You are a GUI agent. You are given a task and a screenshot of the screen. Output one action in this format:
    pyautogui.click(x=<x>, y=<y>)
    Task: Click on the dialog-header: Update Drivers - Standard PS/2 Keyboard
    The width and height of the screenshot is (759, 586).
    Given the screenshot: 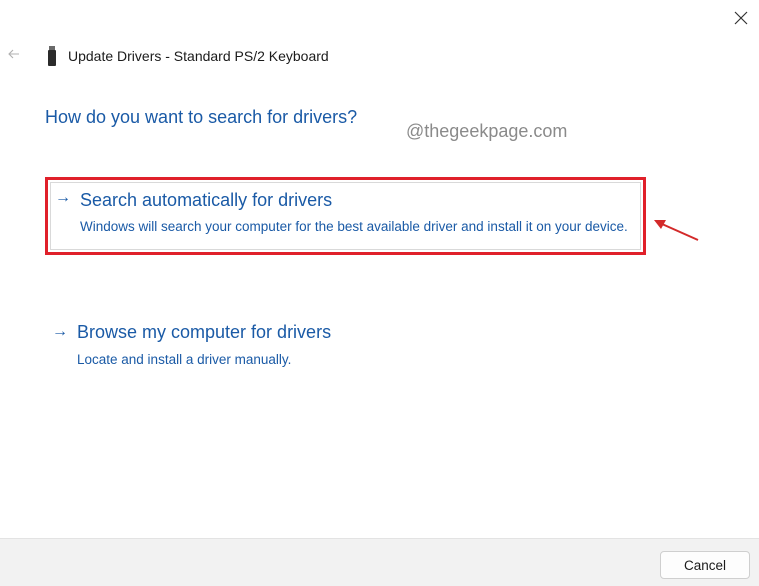 What is the action you would take?
    pyautogui.click(x=187, y=56)
    